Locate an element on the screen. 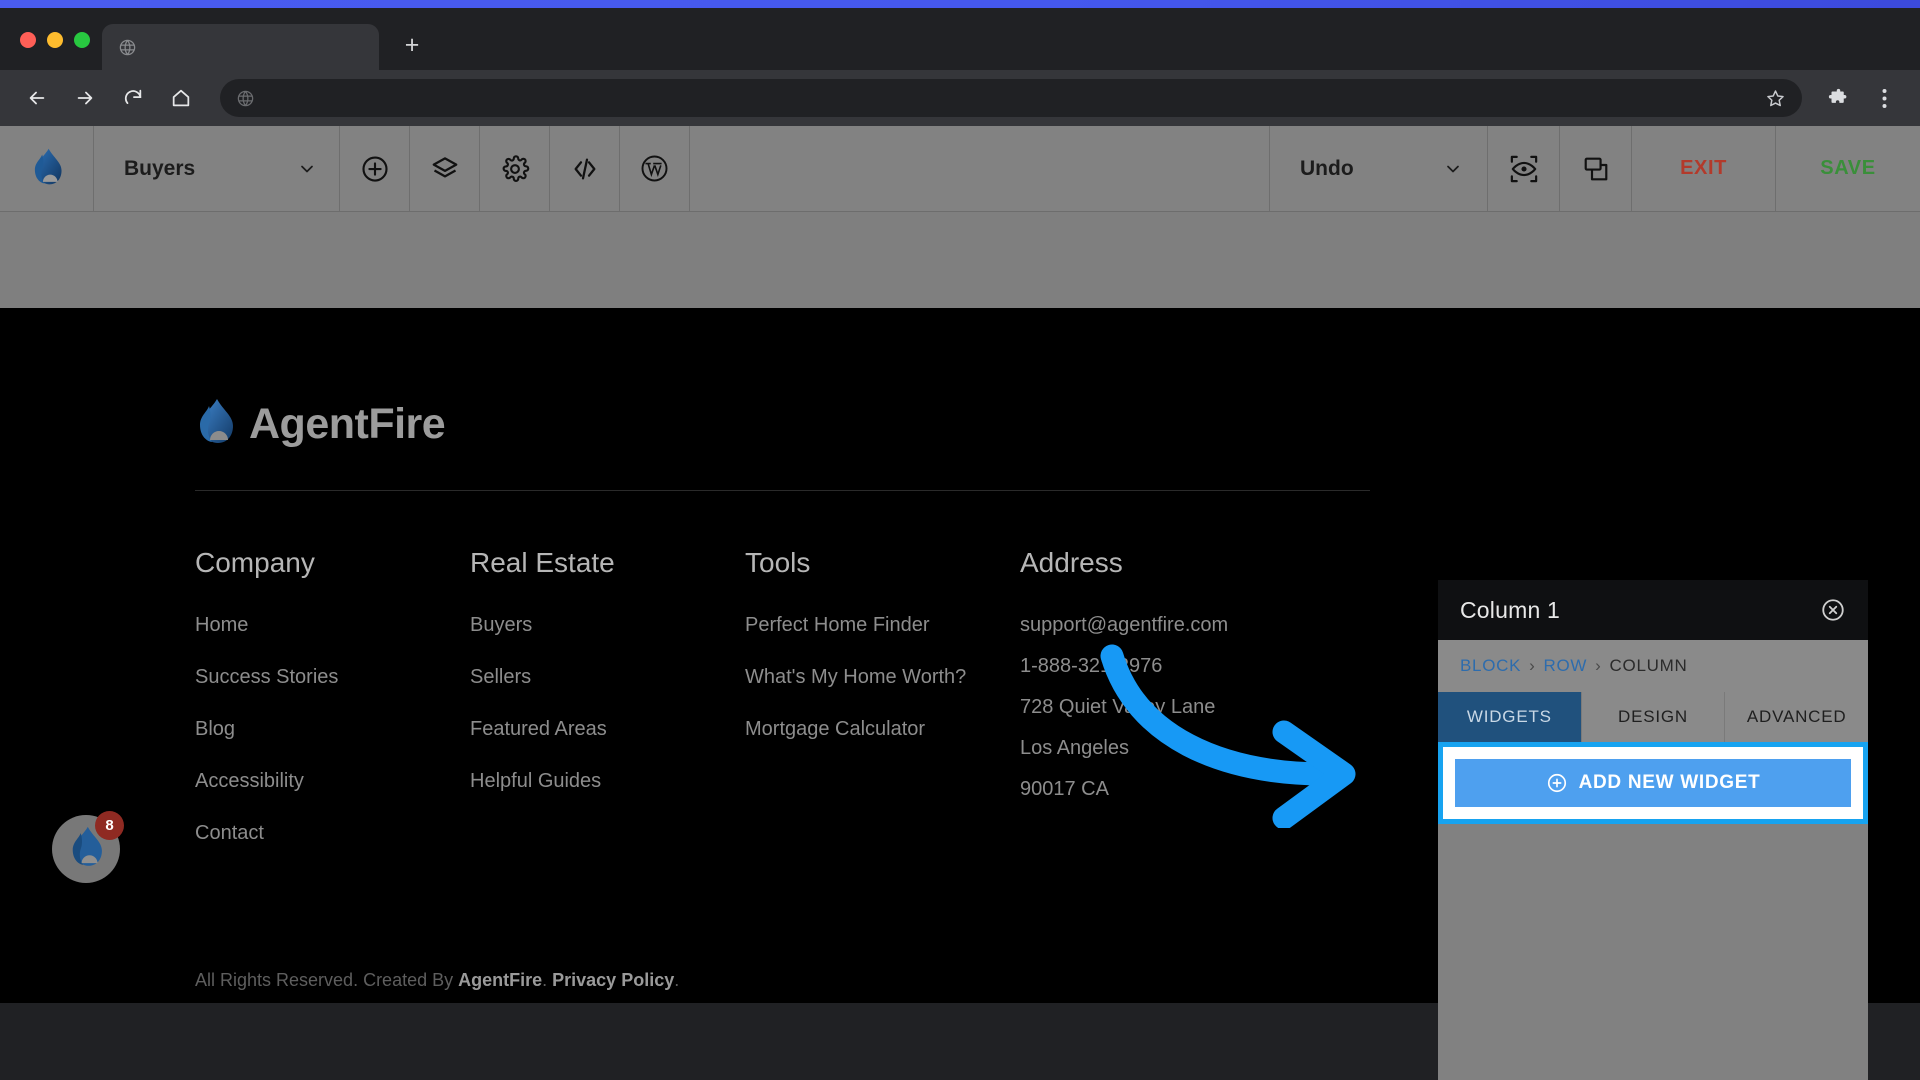 The image size is (1920, 1080). home-icon is located at coordinates (181, 98).